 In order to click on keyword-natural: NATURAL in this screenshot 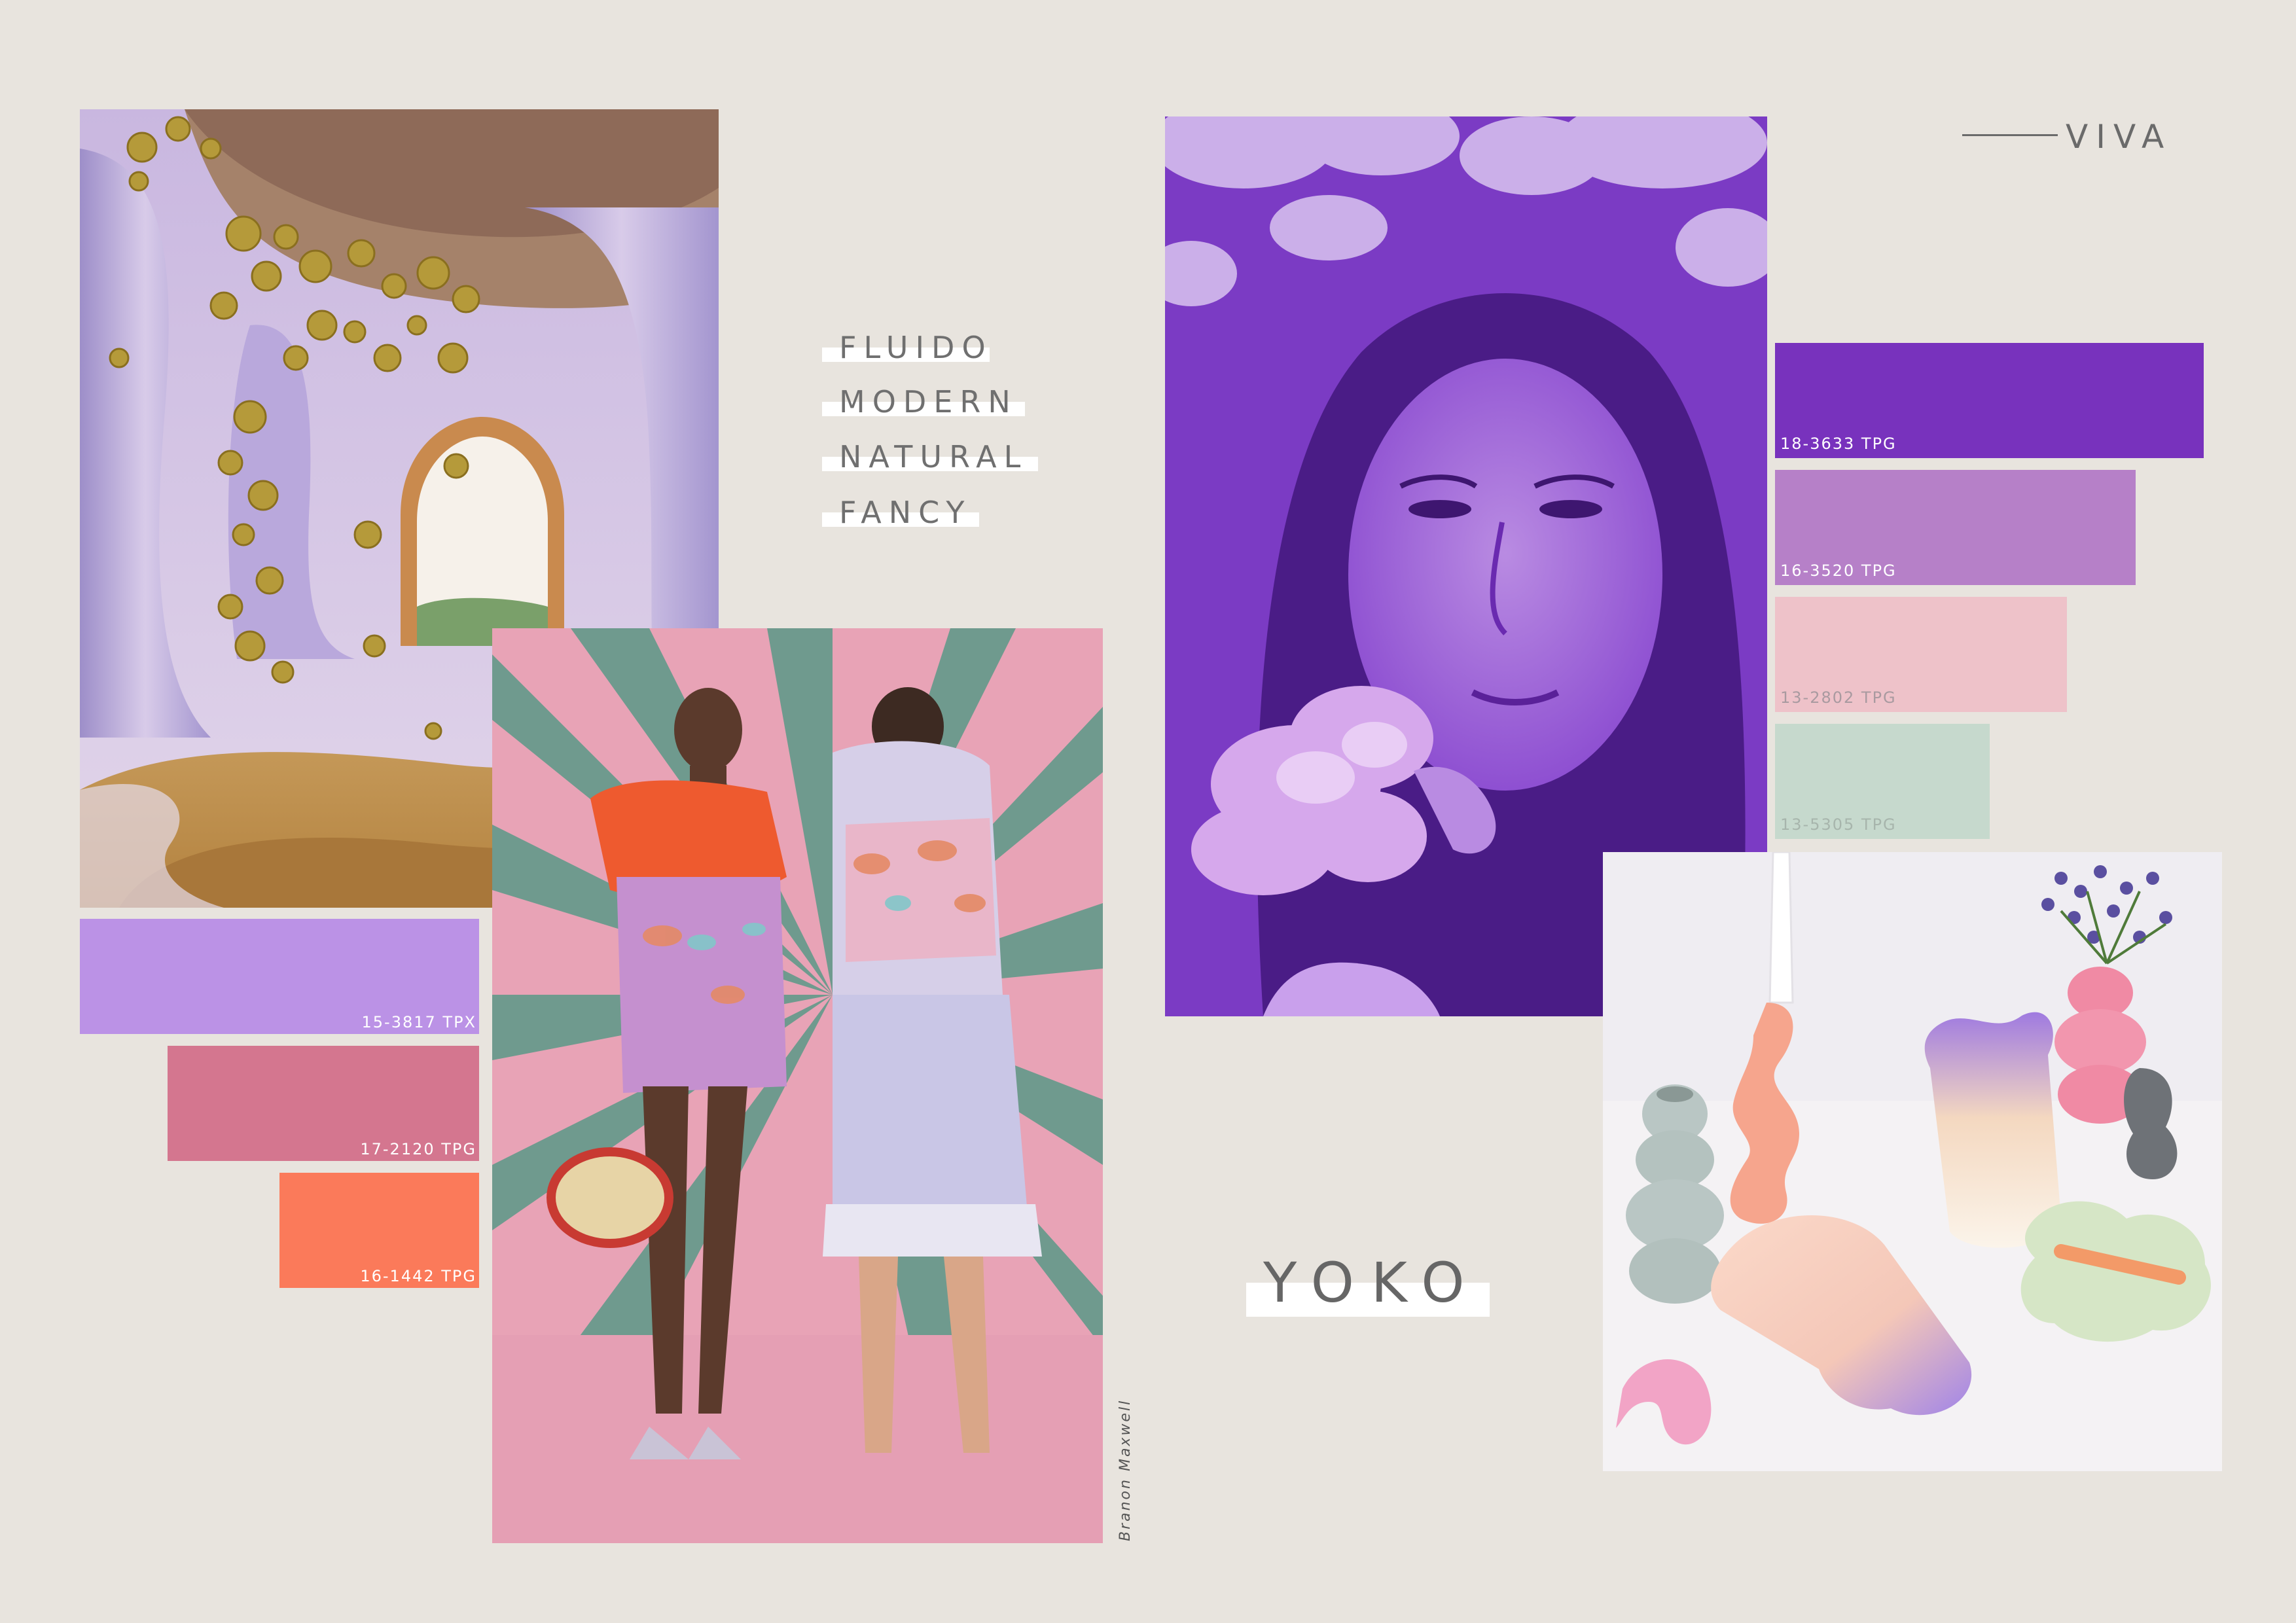, I will do `click(933, 456)`.